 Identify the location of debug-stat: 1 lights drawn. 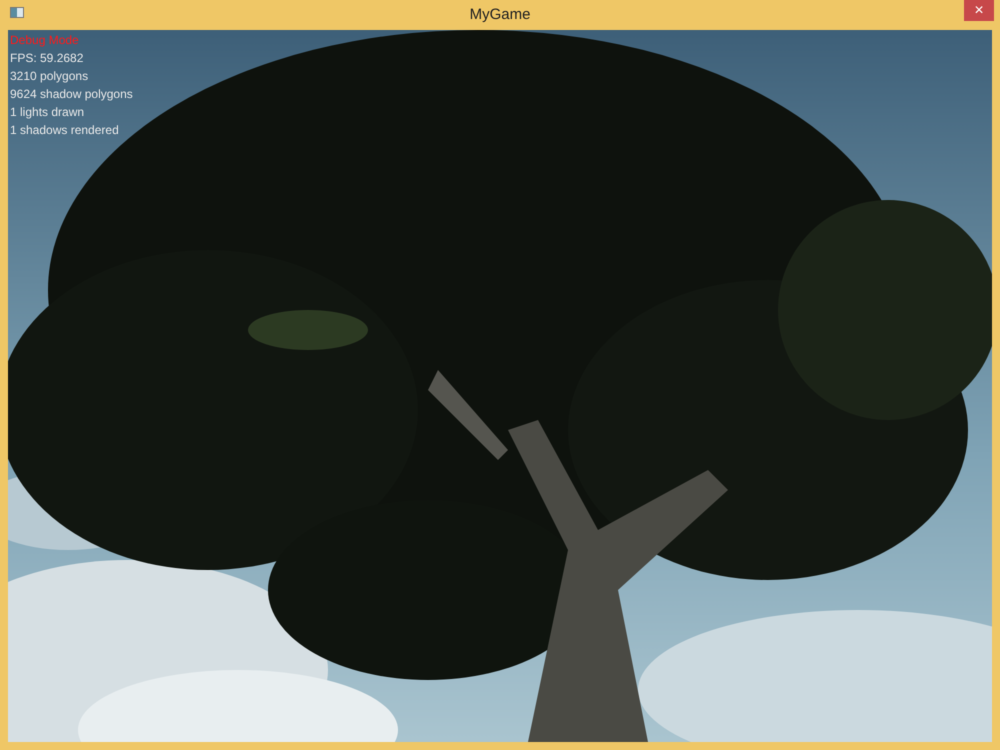
(48, 112).